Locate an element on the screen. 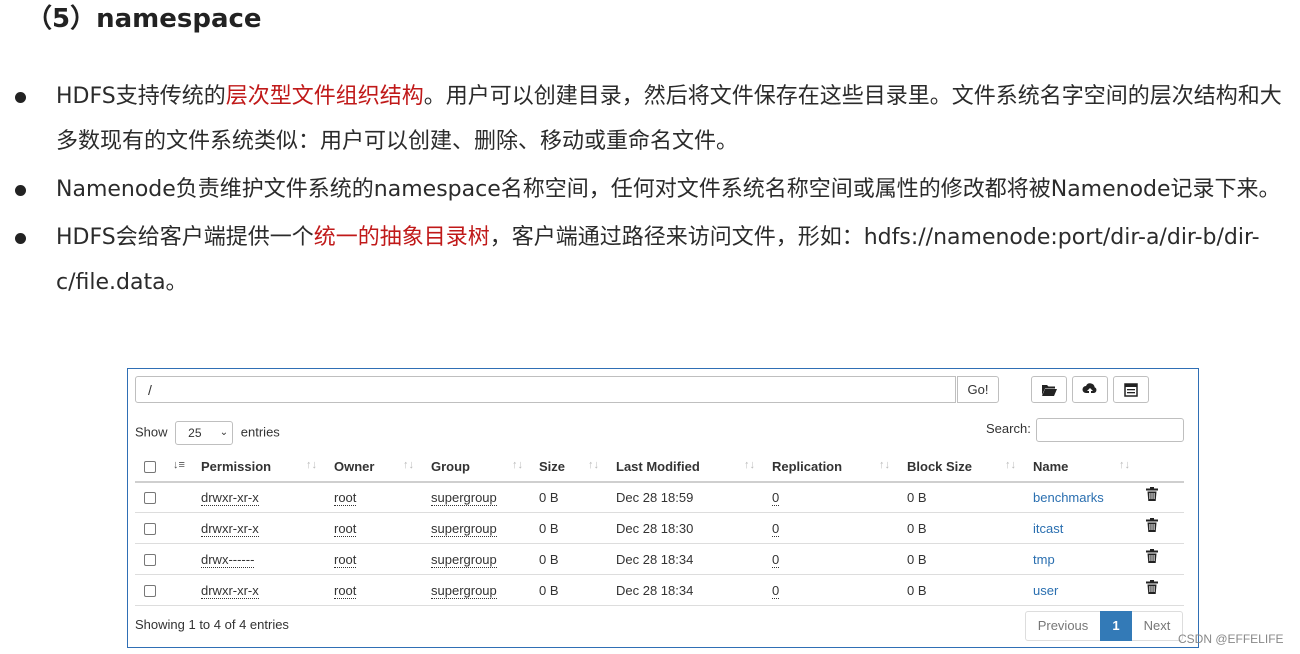  entries-length-control: Show 25 ⌄ entries is located at coordinates (207, 433).